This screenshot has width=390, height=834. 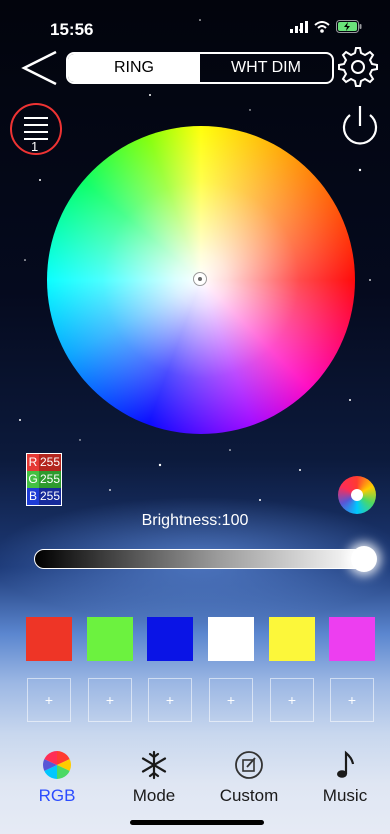 I want to click on tab-music-label: Music, so click(x=345, y=795).